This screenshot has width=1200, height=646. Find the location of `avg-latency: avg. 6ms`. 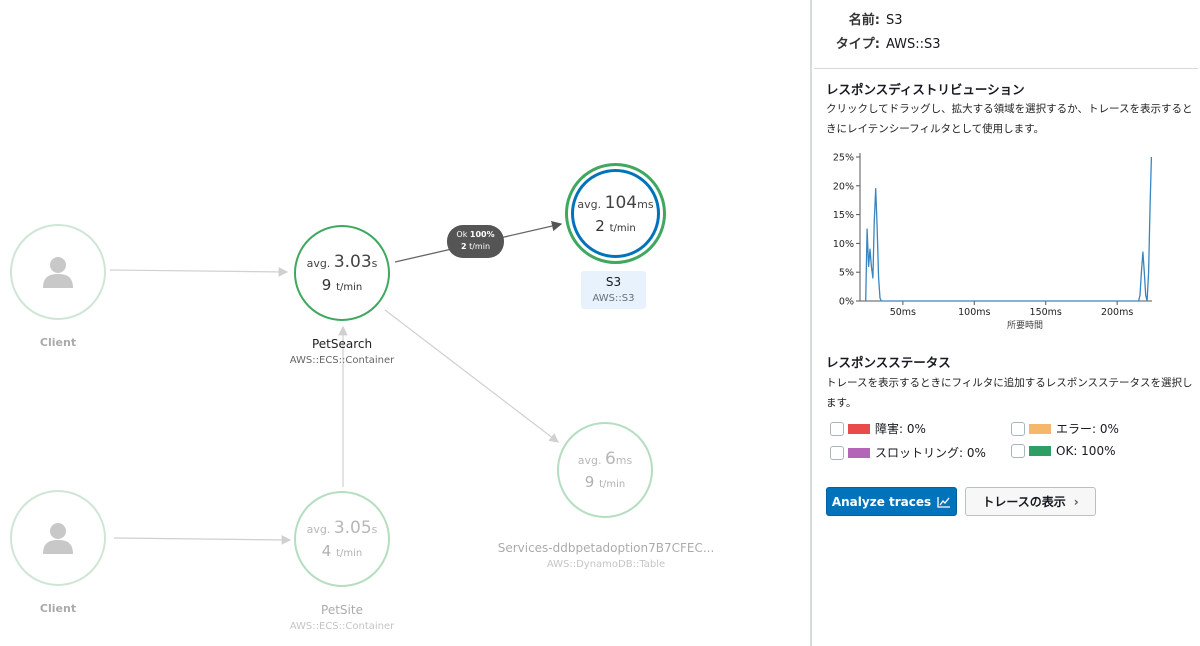

avg-latency: avg. 6ms is located at coordinates (605, 459).